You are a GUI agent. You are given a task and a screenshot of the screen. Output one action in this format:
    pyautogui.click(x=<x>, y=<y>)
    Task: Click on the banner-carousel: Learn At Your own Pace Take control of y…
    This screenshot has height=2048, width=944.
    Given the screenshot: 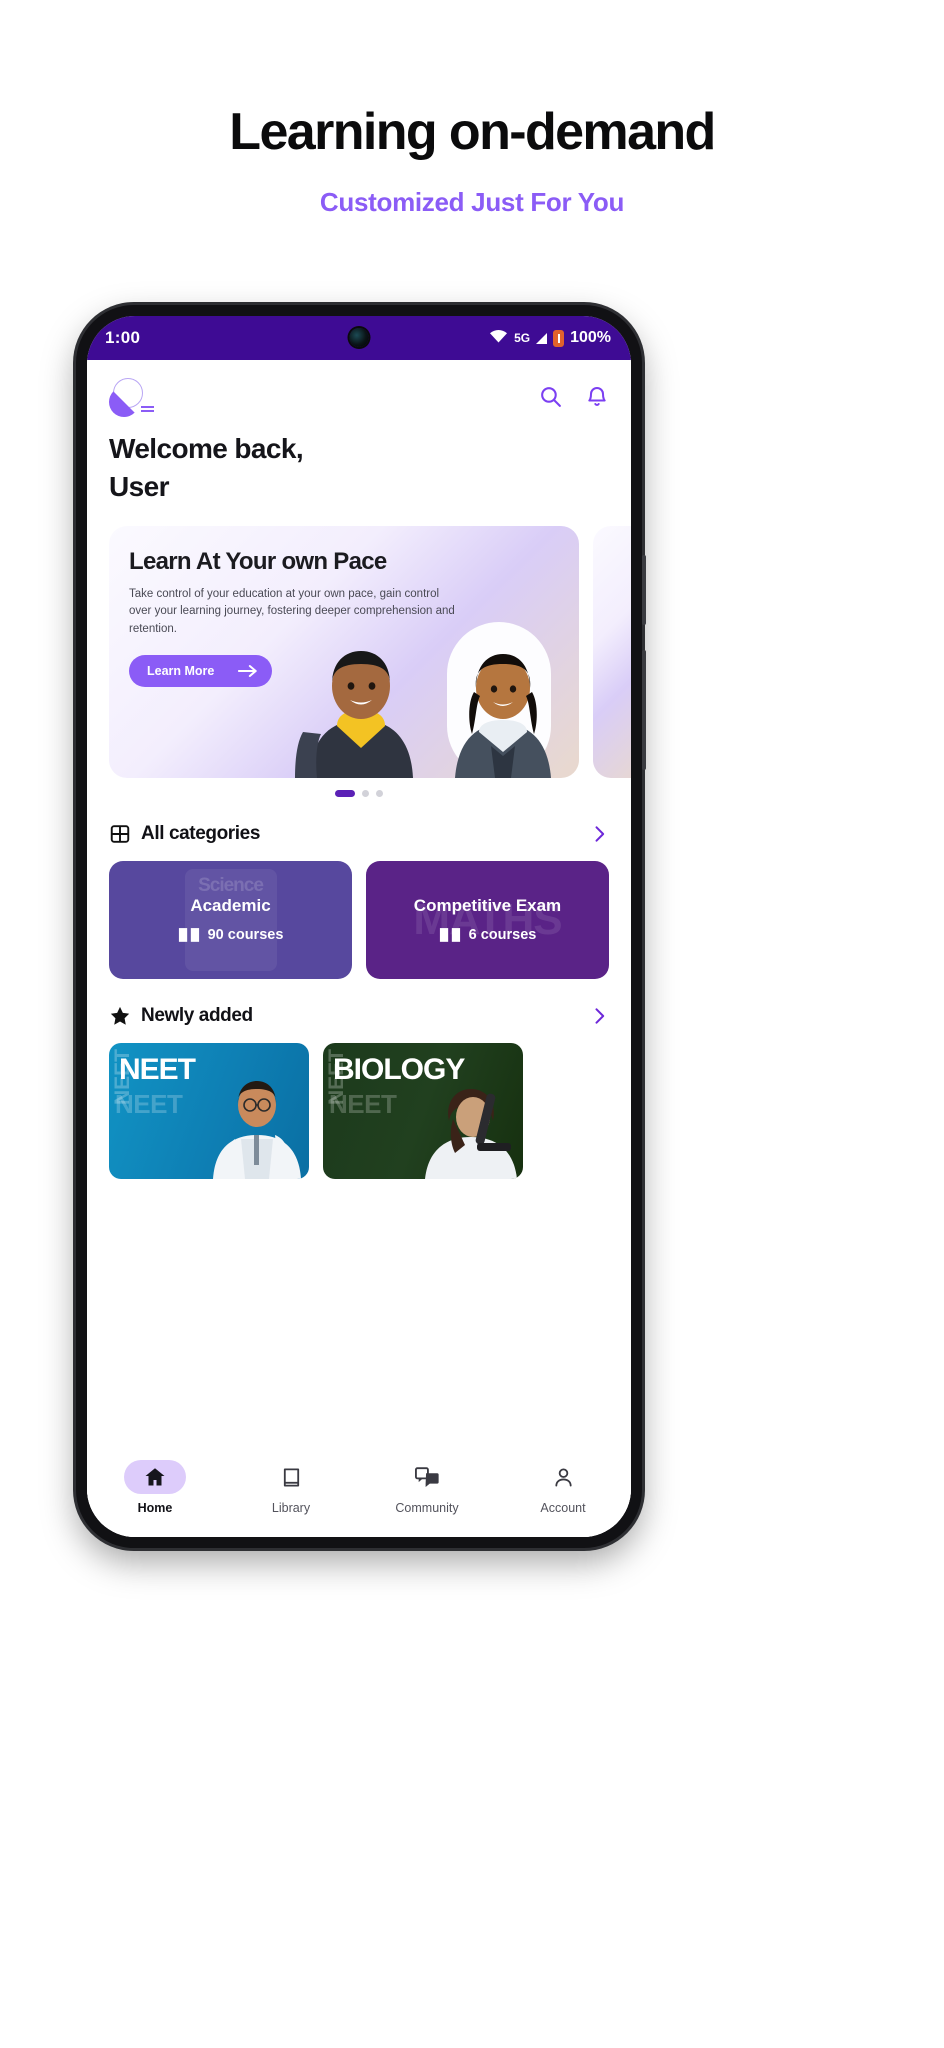 What is the action you would take?
    pyautogui.click(x=359, y=651)
    